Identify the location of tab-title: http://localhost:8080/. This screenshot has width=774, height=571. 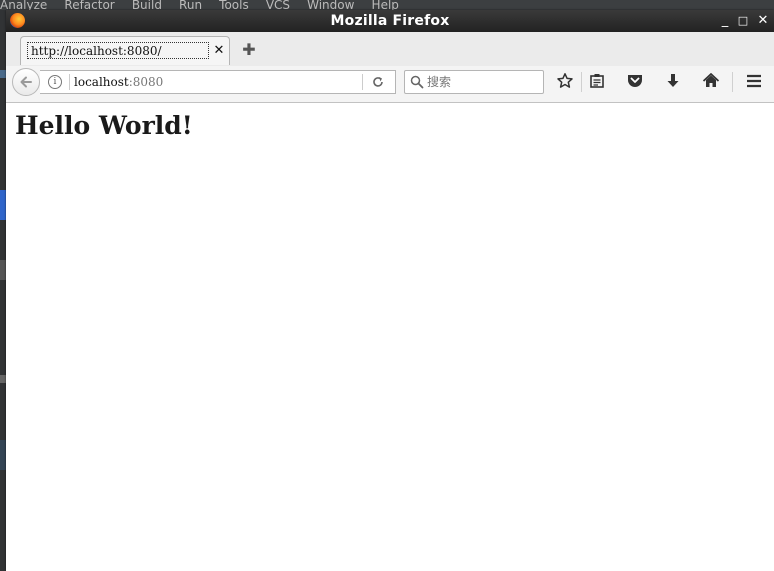
(118, 50).